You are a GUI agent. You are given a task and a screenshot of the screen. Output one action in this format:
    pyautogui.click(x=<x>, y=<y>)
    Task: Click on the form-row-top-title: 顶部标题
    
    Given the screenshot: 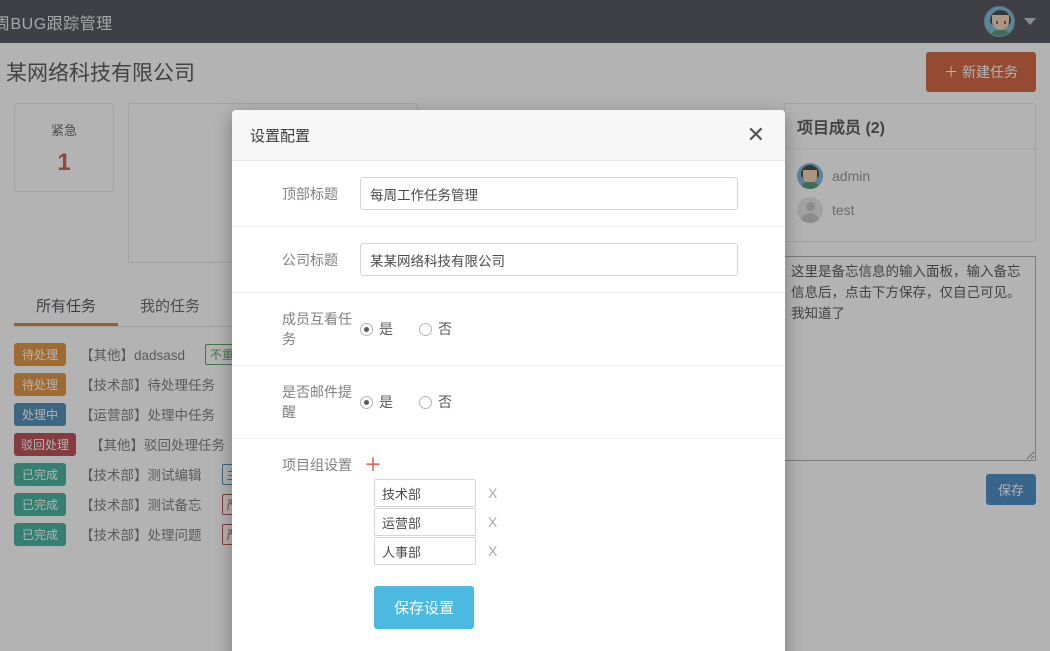 What is the action you would take?
    pyautogui.click(x=508, y=194)
    